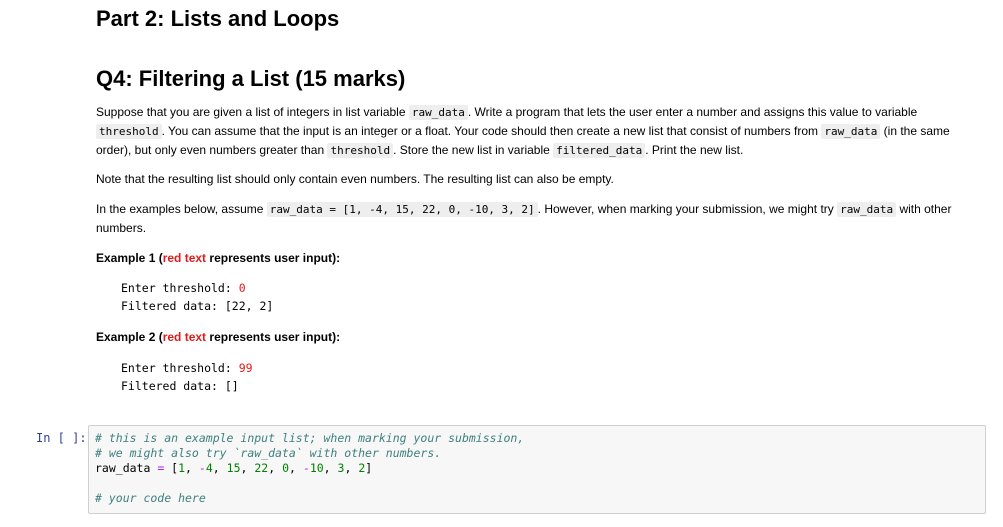  I want to click on cell-prompt: In [ ]:, so click(61, 438).